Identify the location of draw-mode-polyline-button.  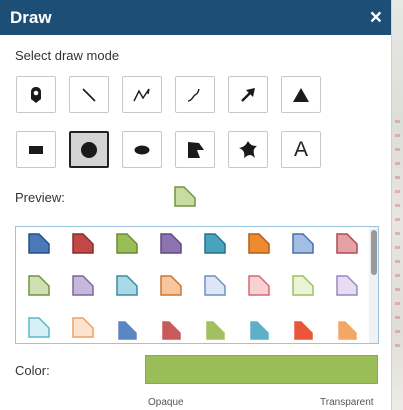
(142, 94).